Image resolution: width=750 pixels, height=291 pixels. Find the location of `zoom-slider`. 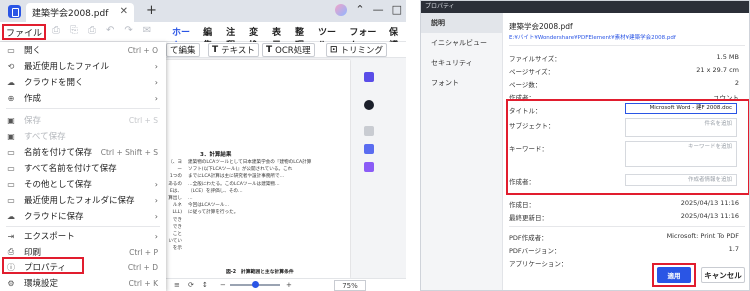

zoom-slider is located at coordinates (255, 284).